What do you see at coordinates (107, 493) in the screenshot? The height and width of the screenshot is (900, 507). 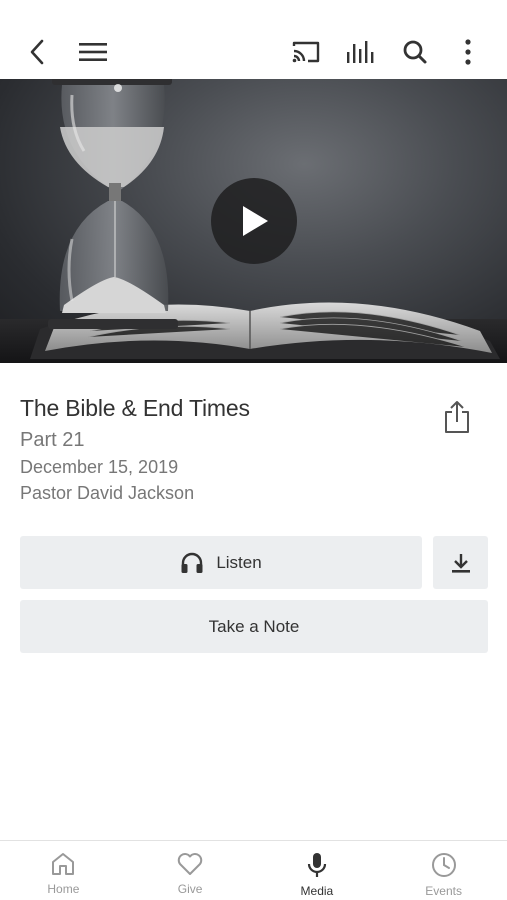 I see `sermon-speaker: Pastor David Jackson` at bounding box center [107, 493].